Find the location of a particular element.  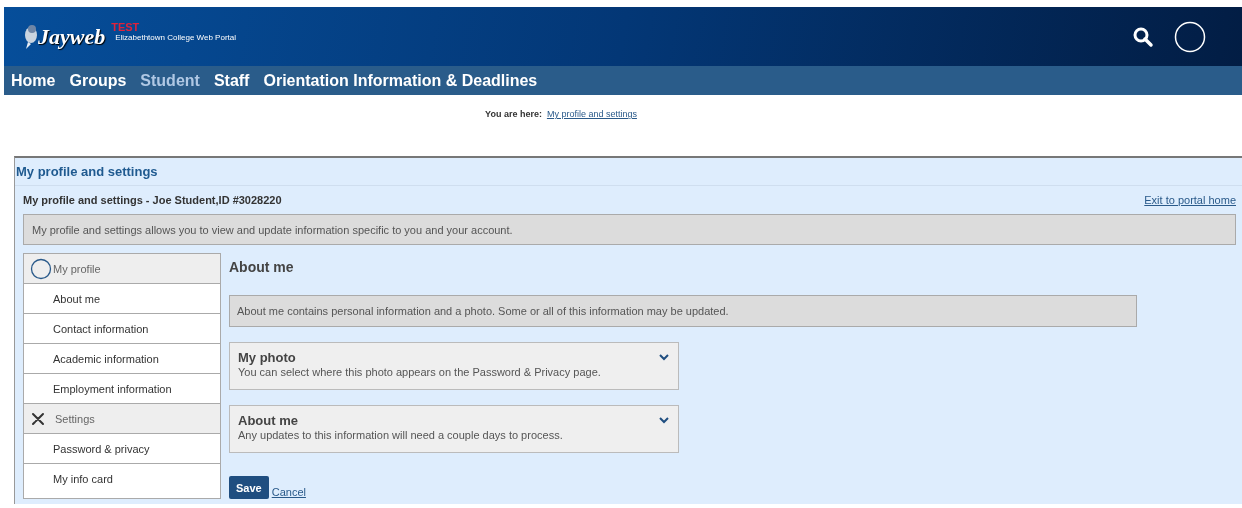

exit-link: Exit to portal home is located at coordinates (1190, 200).